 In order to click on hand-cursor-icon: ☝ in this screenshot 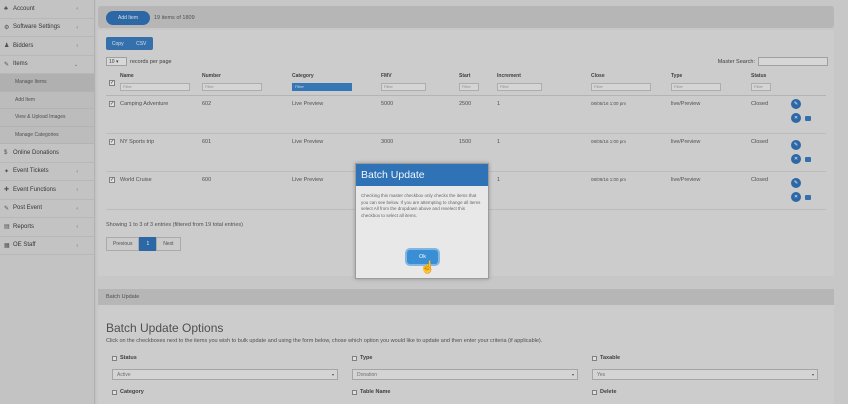, I will do `click(427, 267)`.